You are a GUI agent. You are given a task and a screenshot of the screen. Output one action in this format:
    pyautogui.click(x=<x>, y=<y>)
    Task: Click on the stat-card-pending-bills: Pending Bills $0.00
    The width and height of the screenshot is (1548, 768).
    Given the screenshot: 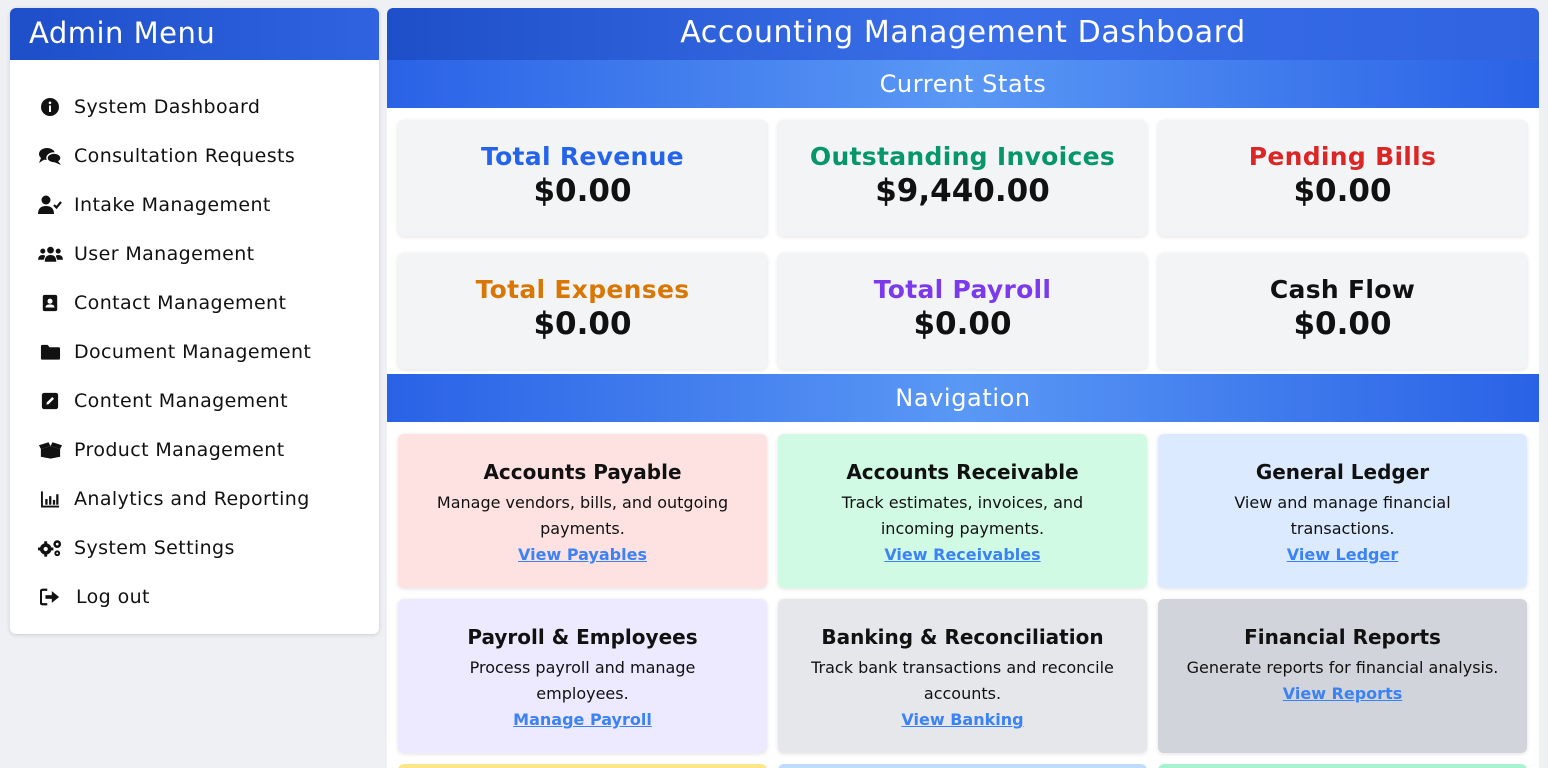 What is the action you would take?
    pyautogui.click(x=1342, y=178)
    